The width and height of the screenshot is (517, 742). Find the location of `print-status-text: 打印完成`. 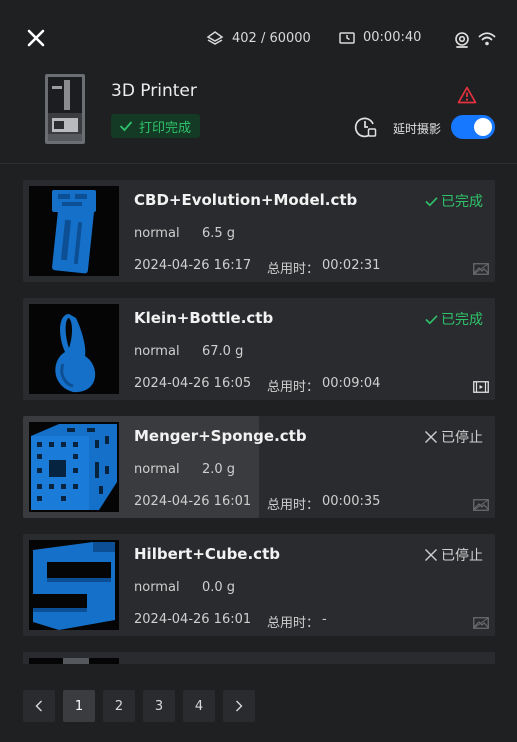

print-status-text: 打印完成 is located at coordinates (165, 128).